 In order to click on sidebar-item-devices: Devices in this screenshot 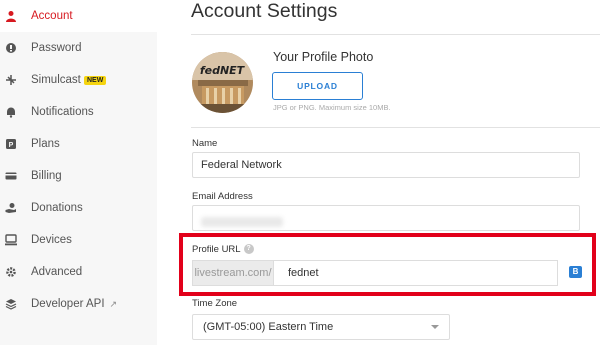, I will do `click(78, 240)`.